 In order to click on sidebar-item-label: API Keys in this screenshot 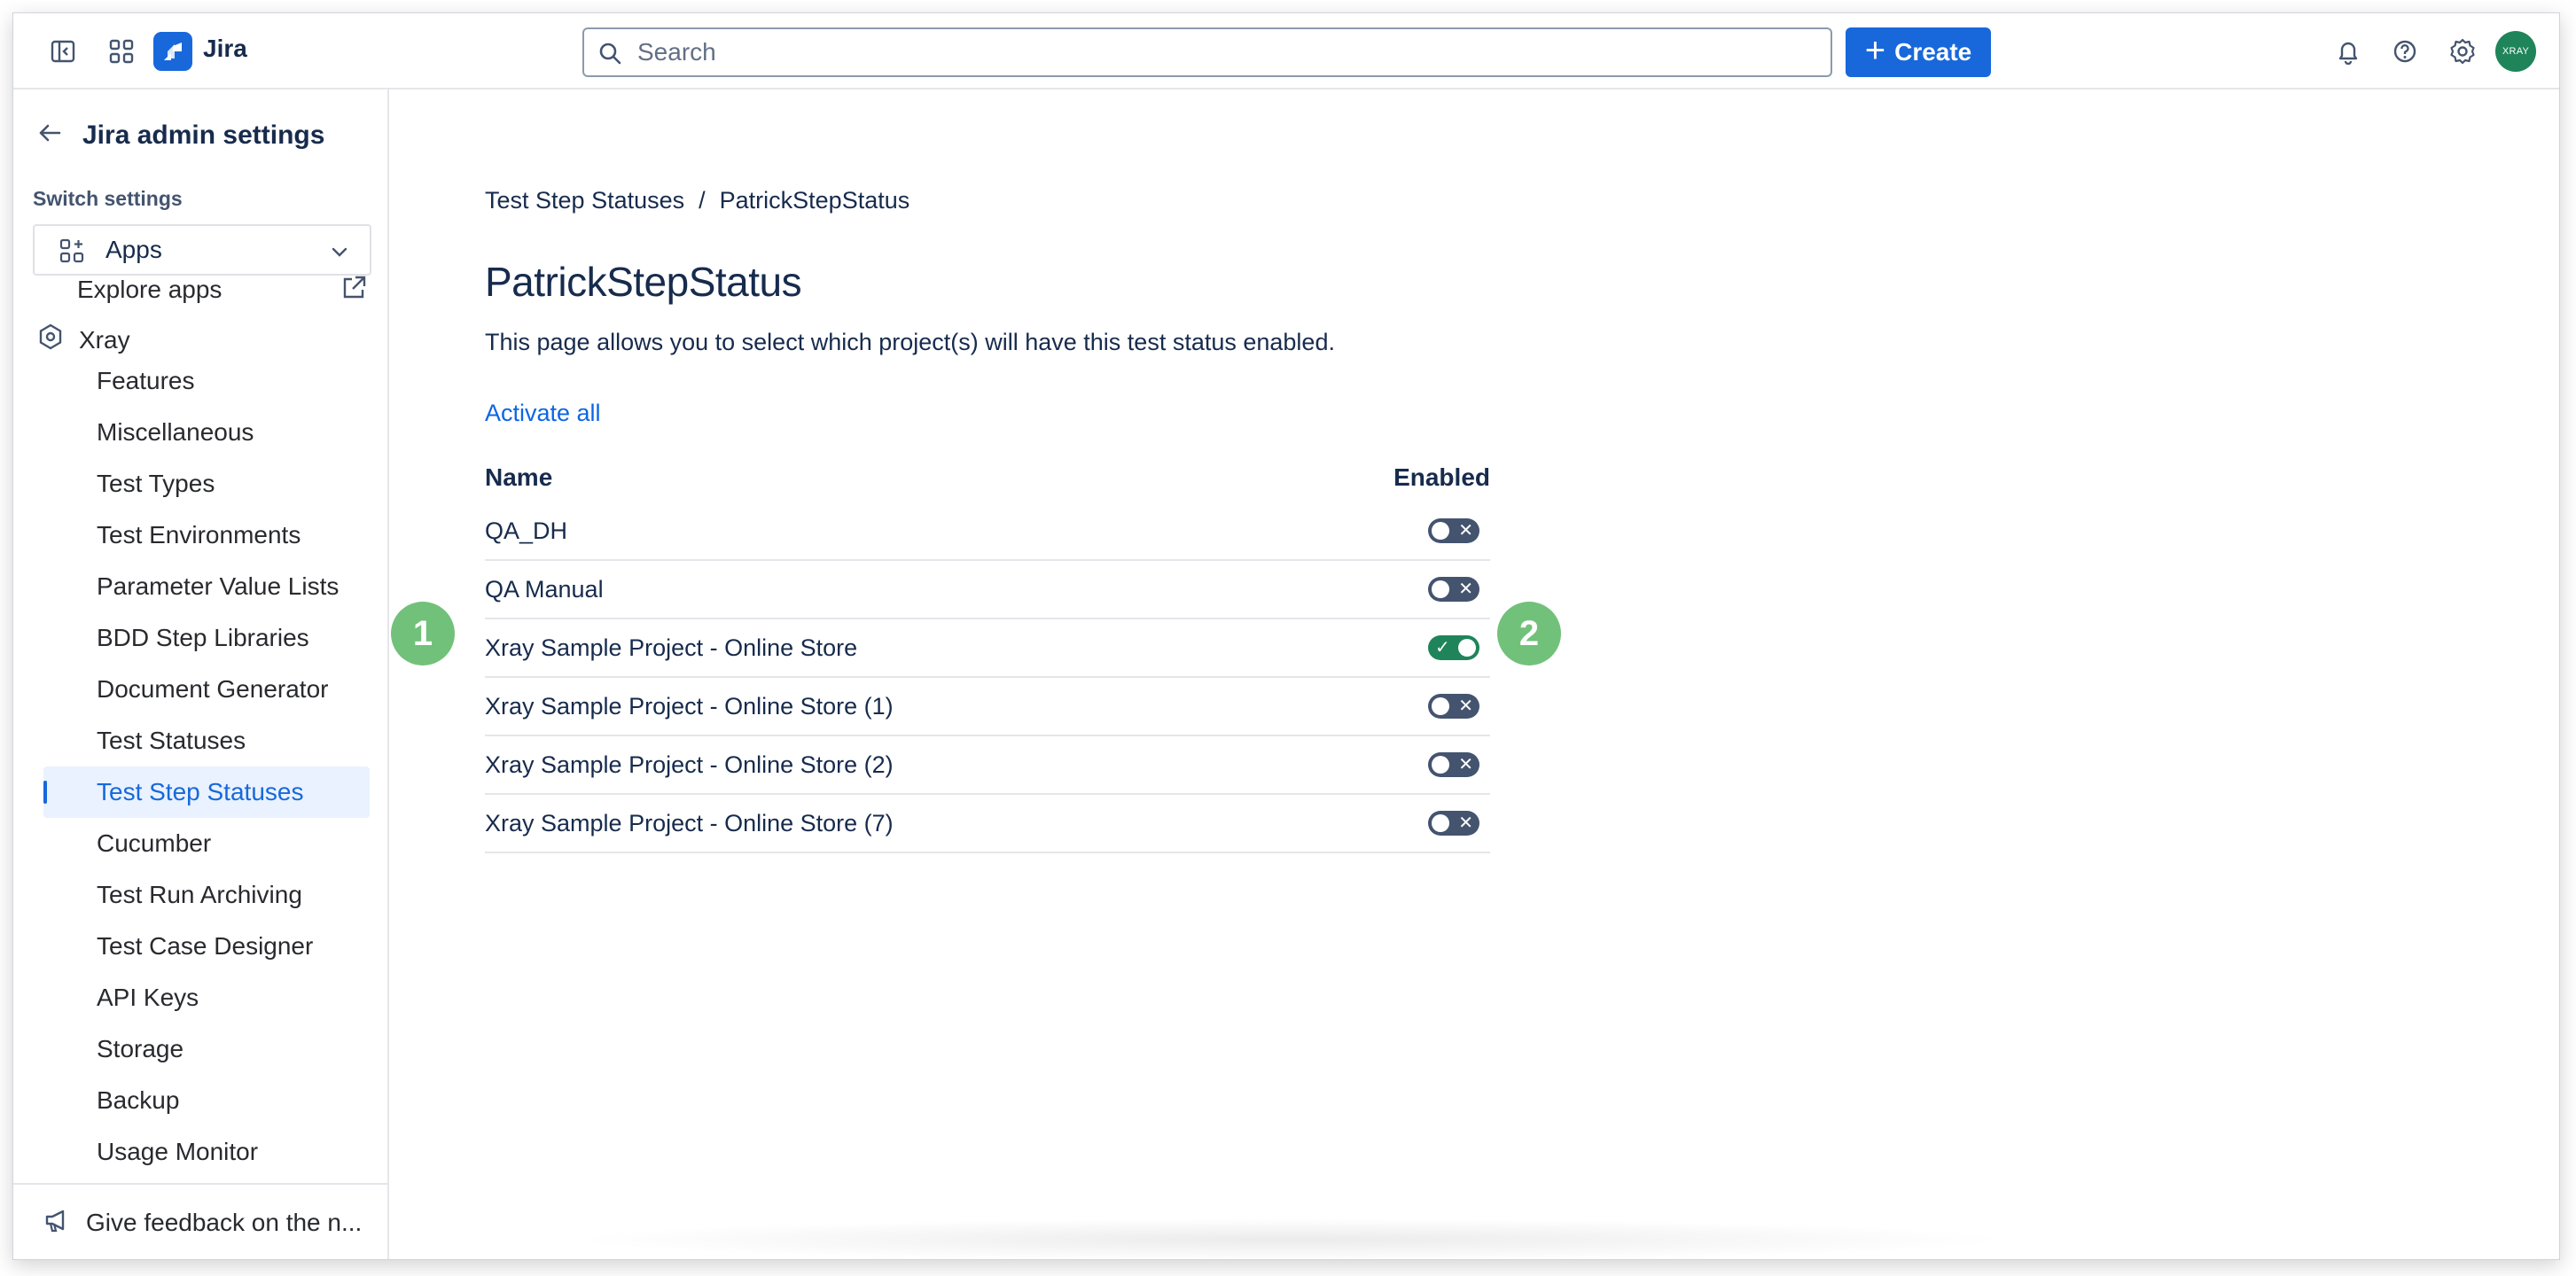, I will do `click(148, 997)`.